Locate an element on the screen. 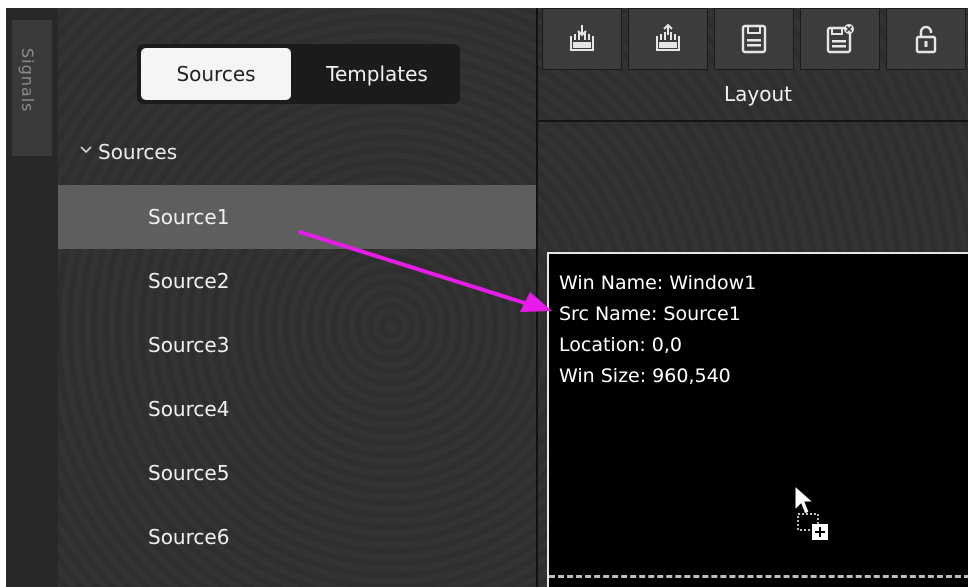  tab-templates: Templates is located at coordinates (377, 74).